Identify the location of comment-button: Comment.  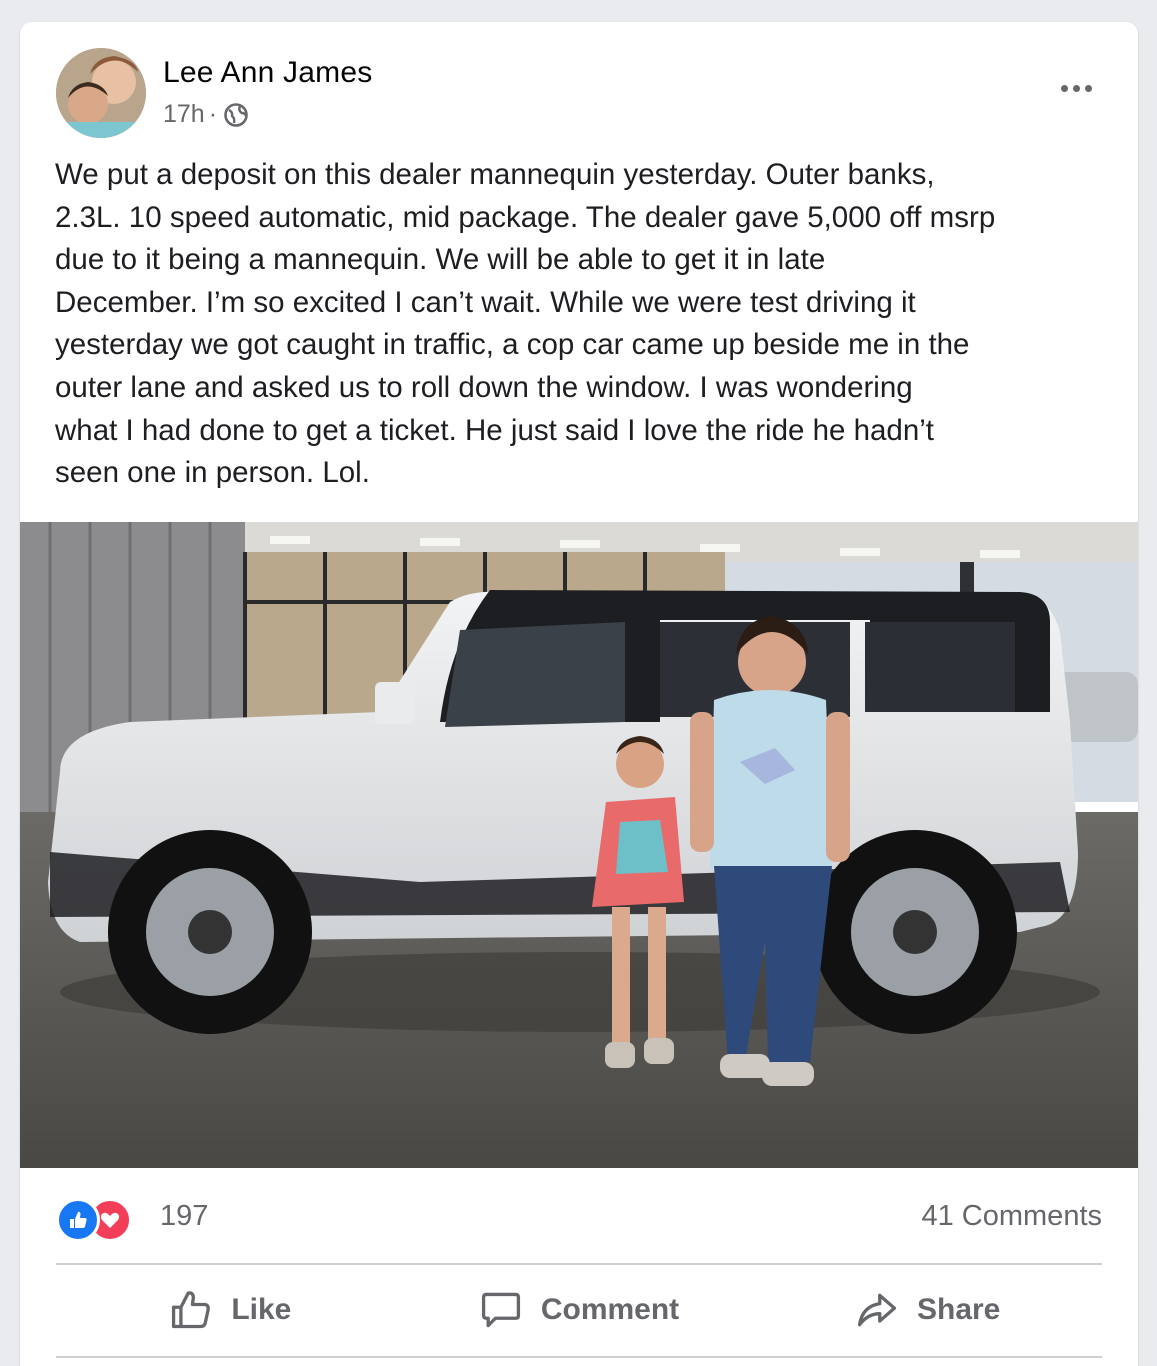
(579, 1310).